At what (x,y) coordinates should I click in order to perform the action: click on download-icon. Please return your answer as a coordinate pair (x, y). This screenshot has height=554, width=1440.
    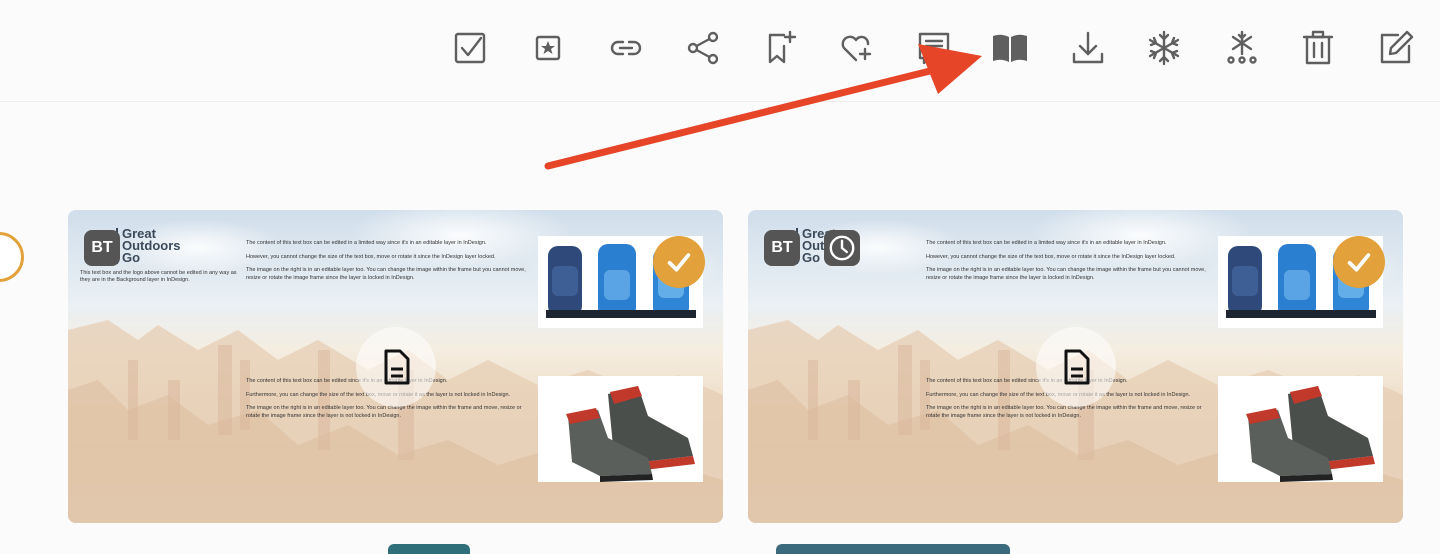
    Looking at the image, I should click on (1088, 48).